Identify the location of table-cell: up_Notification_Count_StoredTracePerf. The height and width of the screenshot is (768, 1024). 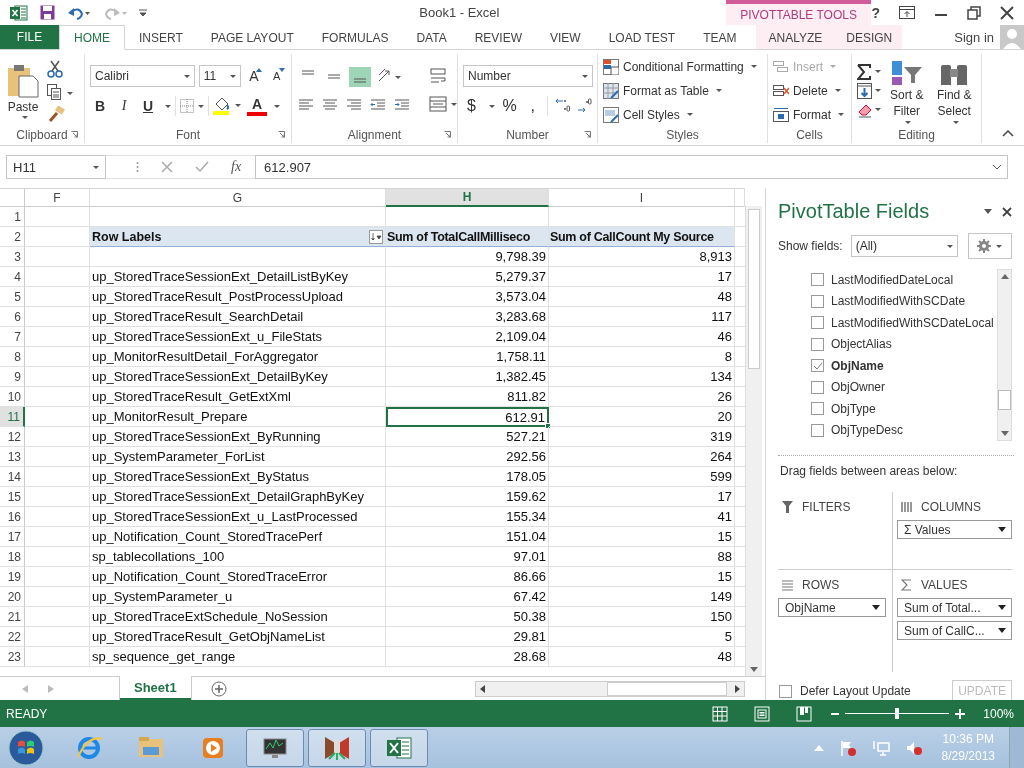
(238, 537).